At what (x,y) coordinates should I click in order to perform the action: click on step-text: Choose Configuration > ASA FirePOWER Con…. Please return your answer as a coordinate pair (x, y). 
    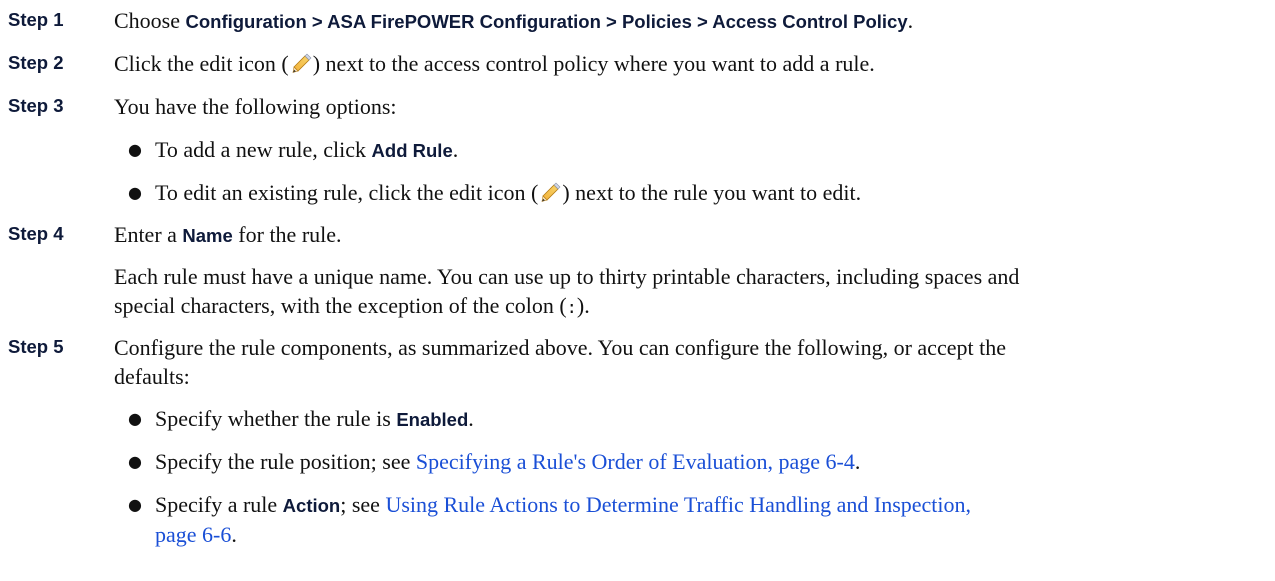
    Looking at the image, I should click on (514, 20).